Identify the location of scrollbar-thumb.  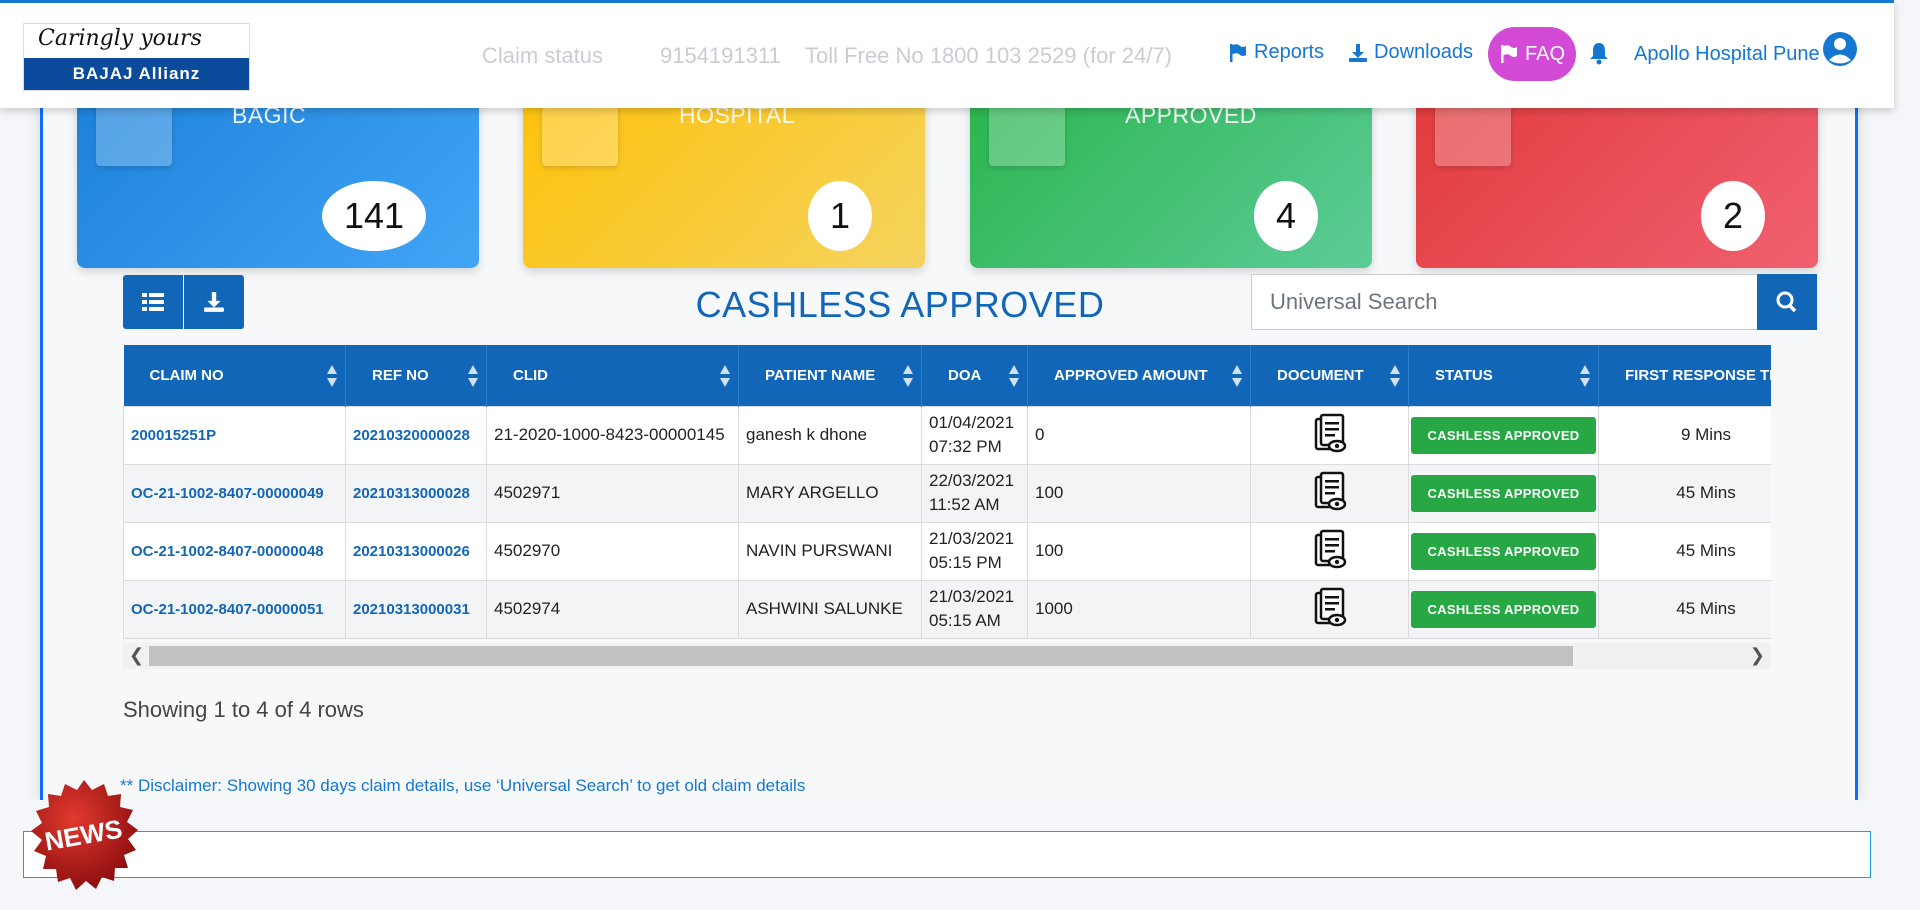
(861, 656).